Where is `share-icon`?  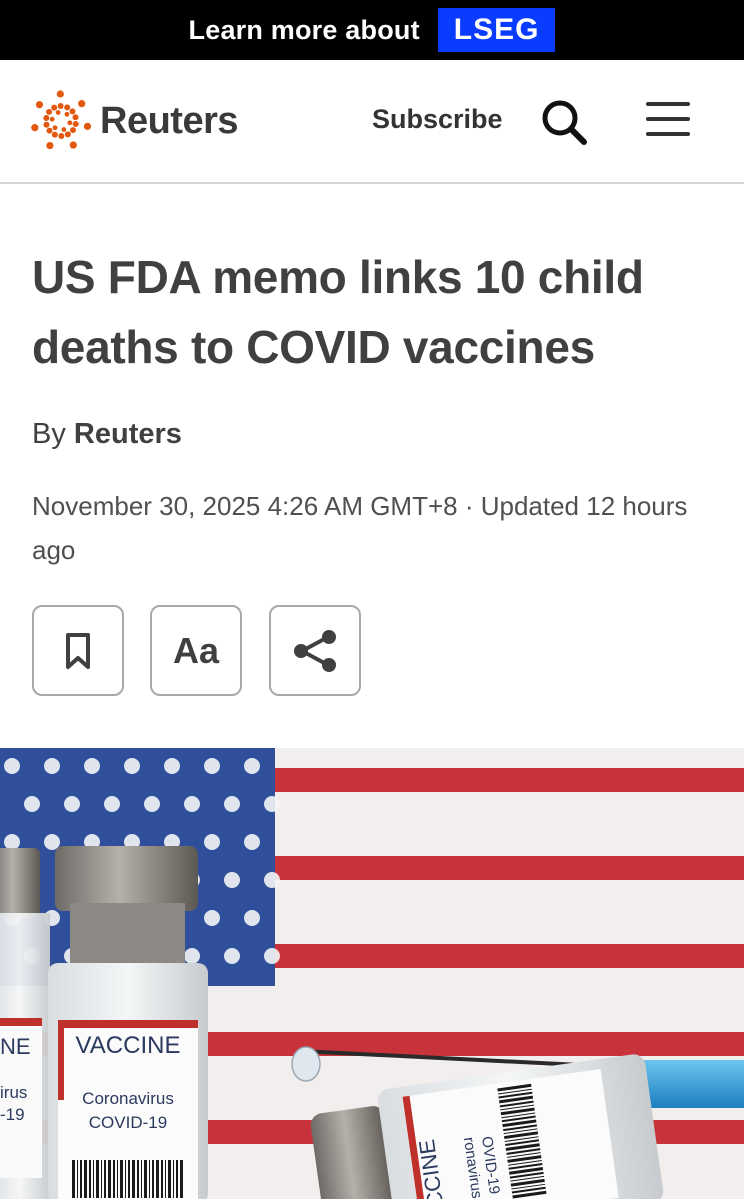
share-icon is located at coordinates (315, 650).